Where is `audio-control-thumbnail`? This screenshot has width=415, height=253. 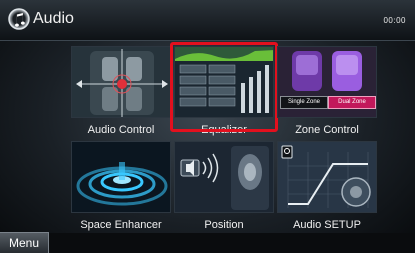
audio-control-thumbnail is located at coordinates (121, 82).